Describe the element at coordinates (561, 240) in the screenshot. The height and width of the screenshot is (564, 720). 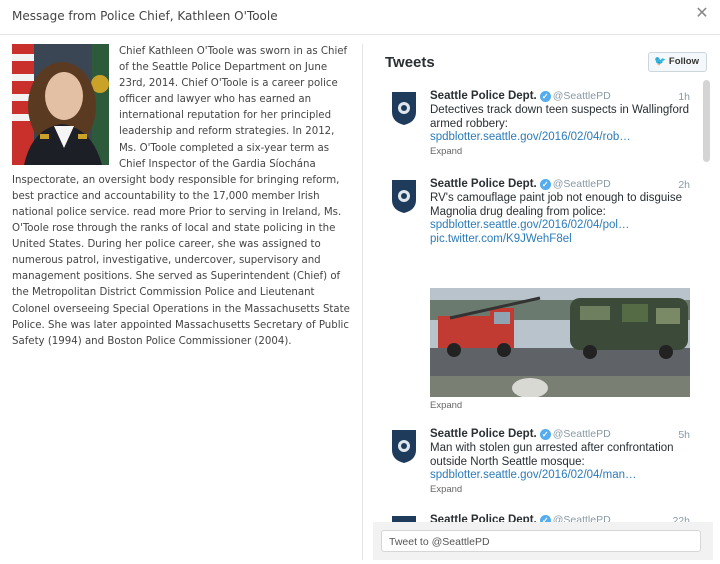
I see `tweet-pic-link: pic.twitter.com/K9JWehF8el` at that location.